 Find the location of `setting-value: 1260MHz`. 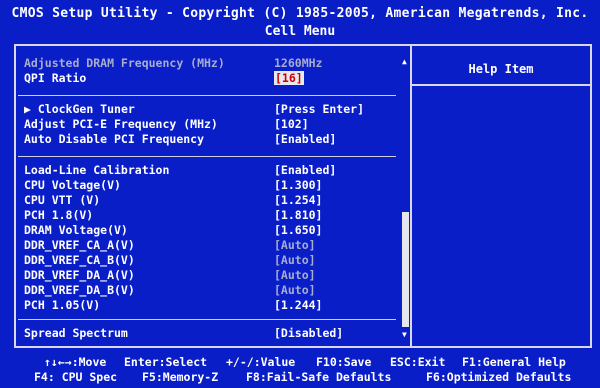

setting-value: 1260MHz is located at coordinates (298, 63).